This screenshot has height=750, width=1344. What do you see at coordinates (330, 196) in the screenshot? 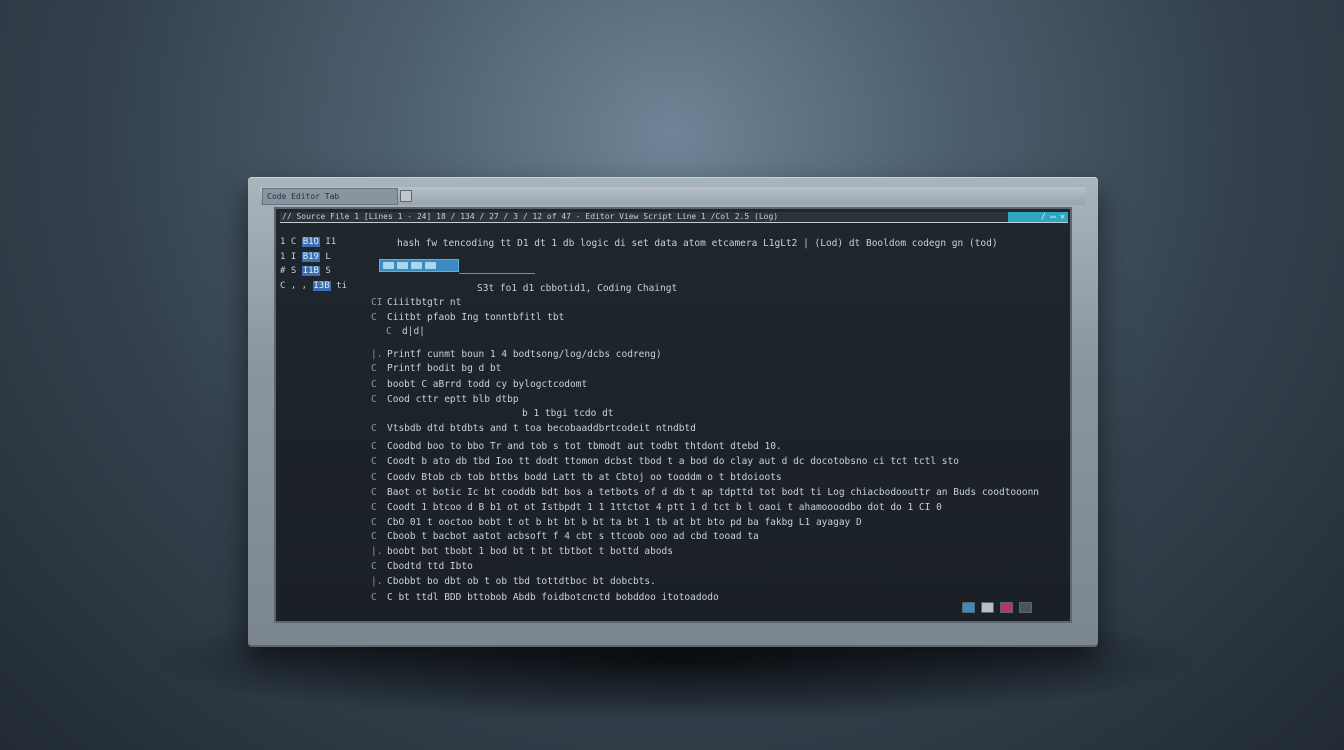
I see `title-tab: Code Editor Tab` at bounding box center [330, 196].